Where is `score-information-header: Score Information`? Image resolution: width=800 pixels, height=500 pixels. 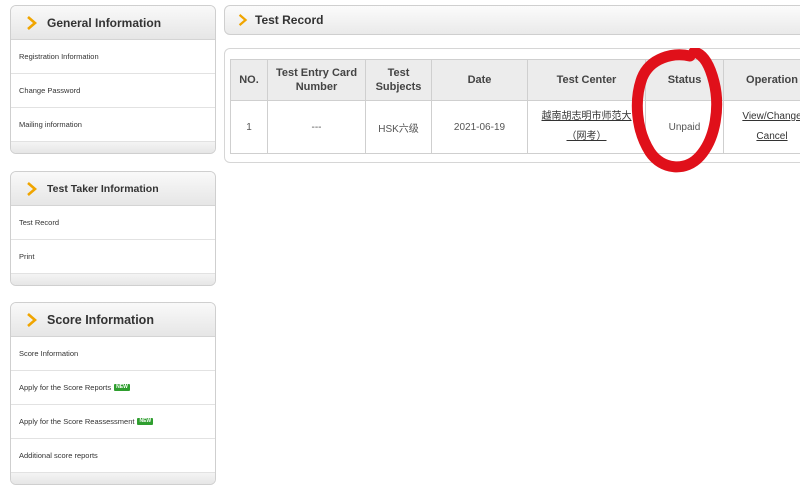
score-information-header: Score Information is located at coordinates (113, 320).